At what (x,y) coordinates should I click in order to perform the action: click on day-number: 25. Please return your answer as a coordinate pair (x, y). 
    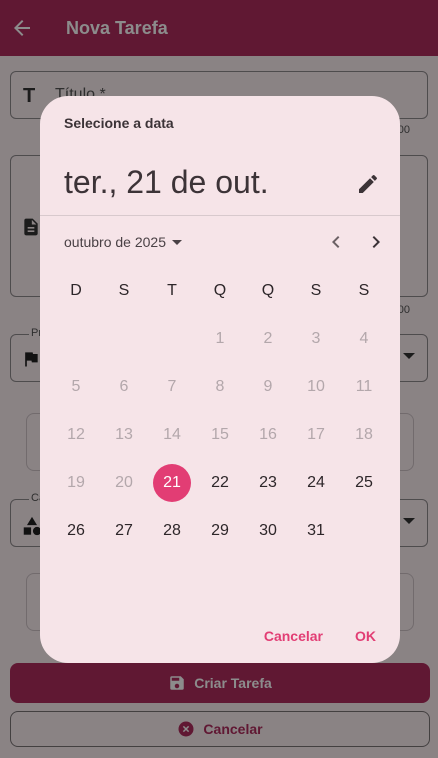
    Looking at the image, I should click on (364, 482).